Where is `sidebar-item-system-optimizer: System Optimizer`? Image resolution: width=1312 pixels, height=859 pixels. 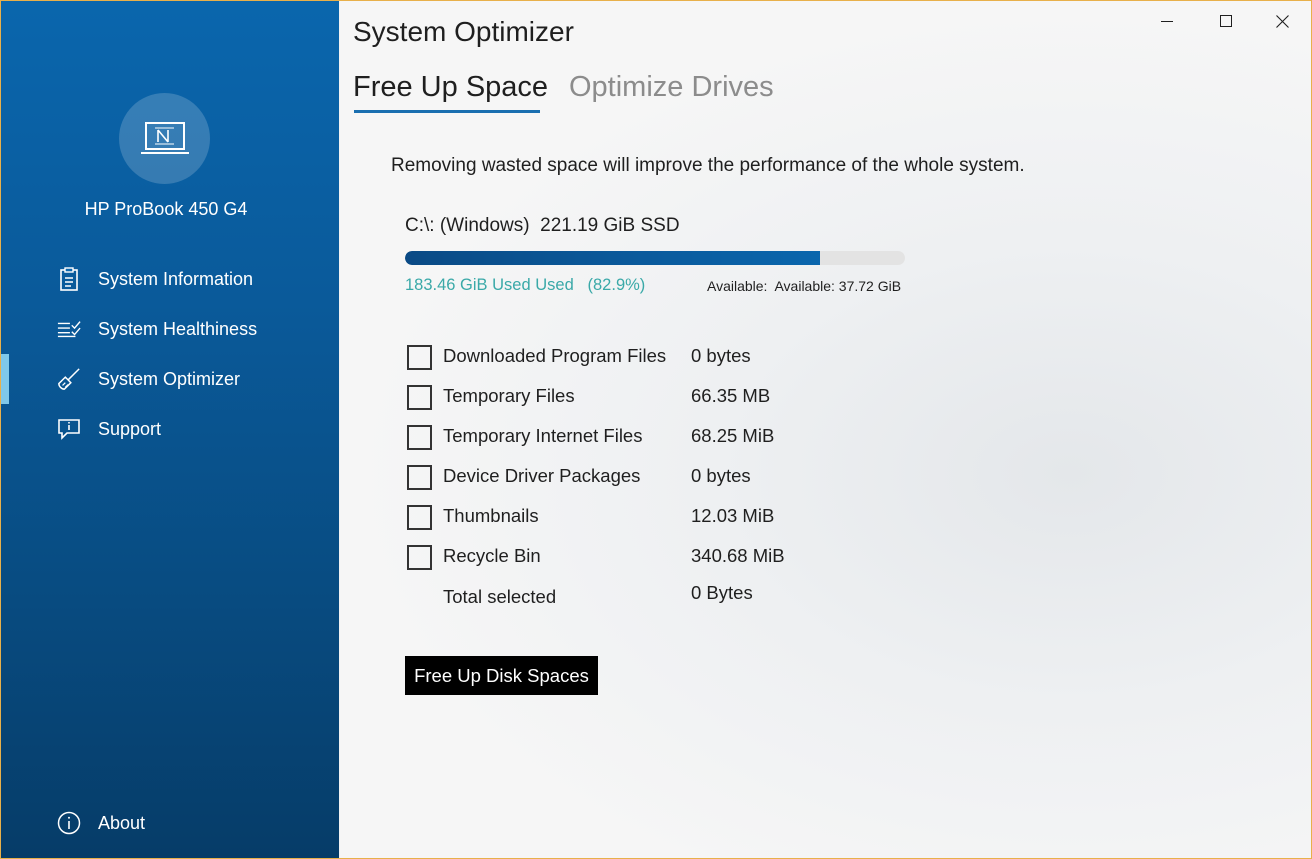 sidebar-item-system-optimizer: System Optimizer is located at coordinates (170, 379).